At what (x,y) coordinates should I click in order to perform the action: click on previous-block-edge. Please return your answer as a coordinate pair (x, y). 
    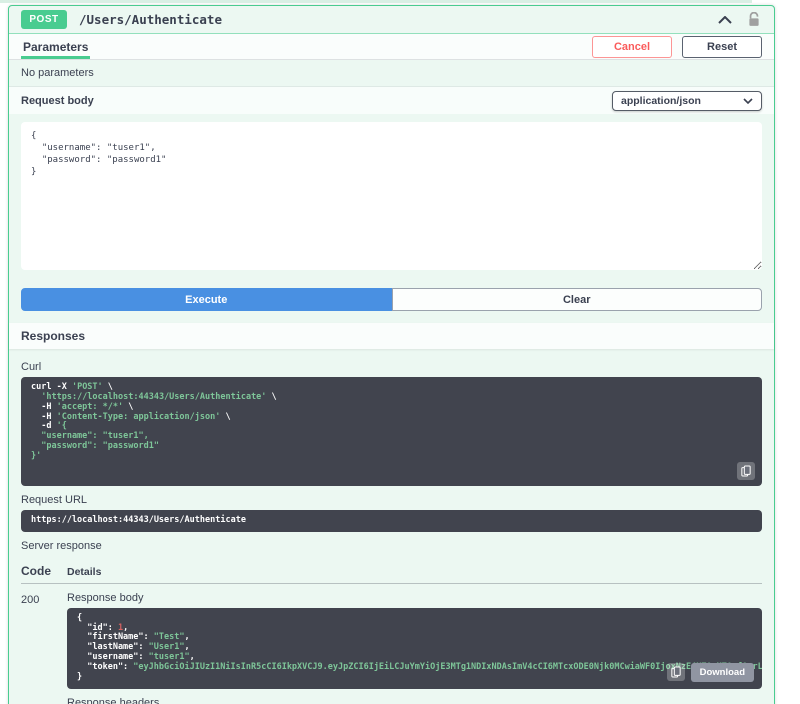
    Looking at the image, I should click on (376, 1).